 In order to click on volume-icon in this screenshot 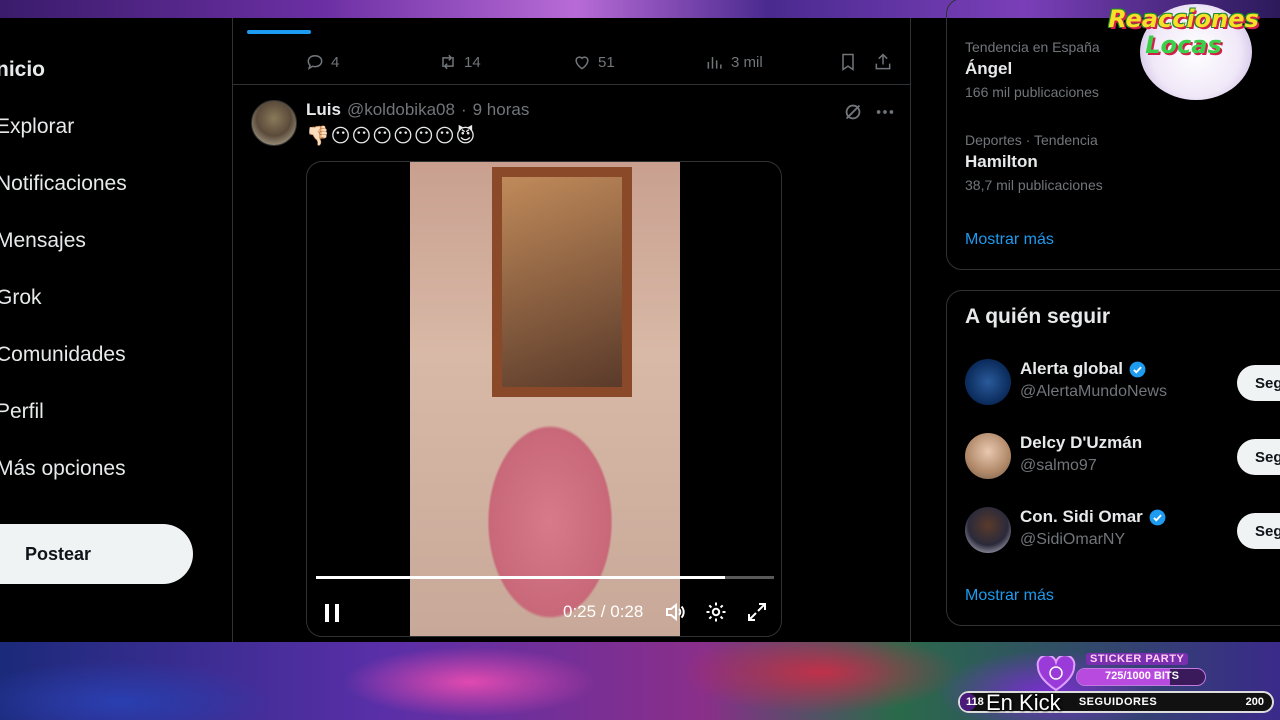, I will do `click(675, 612)`.